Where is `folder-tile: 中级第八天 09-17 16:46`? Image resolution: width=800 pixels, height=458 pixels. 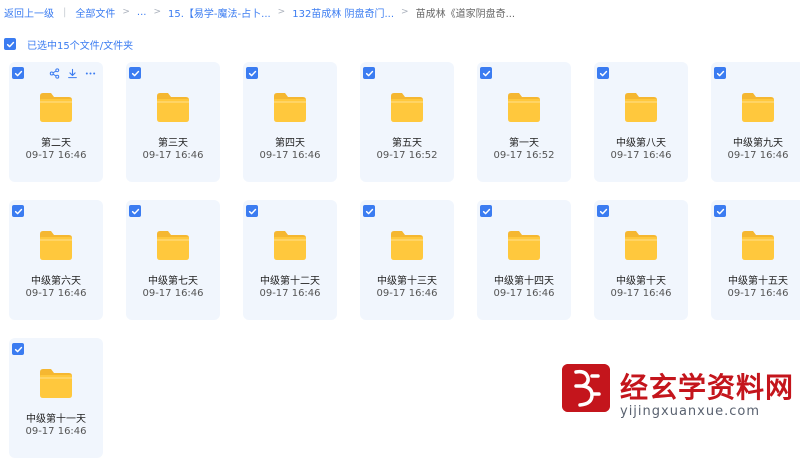
folder-tile: 中级第八天 09-17 16:46 is located at coordinates (641, 122).